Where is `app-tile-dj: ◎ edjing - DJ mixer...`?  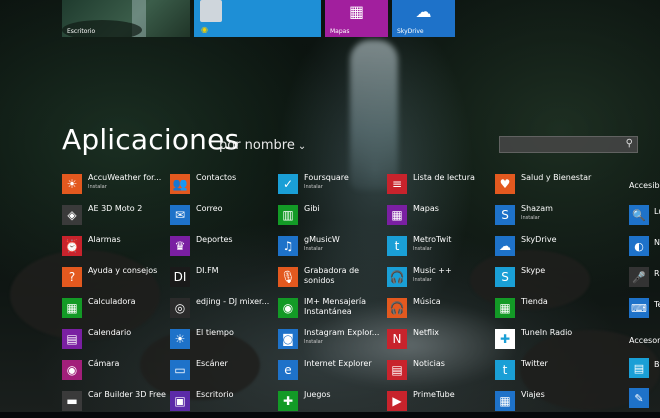 app-tile-dj: ◎ edjing - DJ mixer... is located at coordinates (222, 311).